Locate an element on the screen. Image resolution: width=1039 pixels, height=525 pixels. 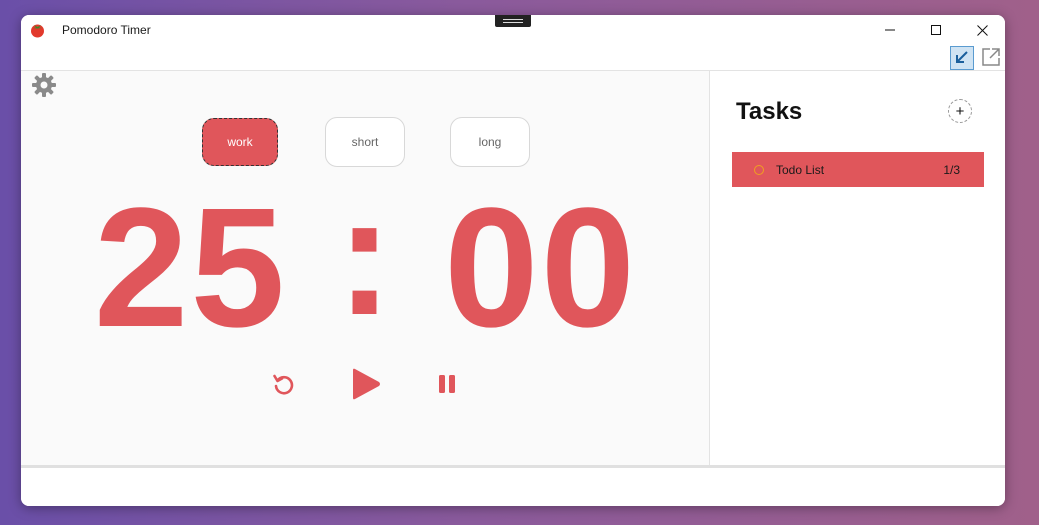
window-title: Pomodoro Timer is located at coordinates (106, 30).